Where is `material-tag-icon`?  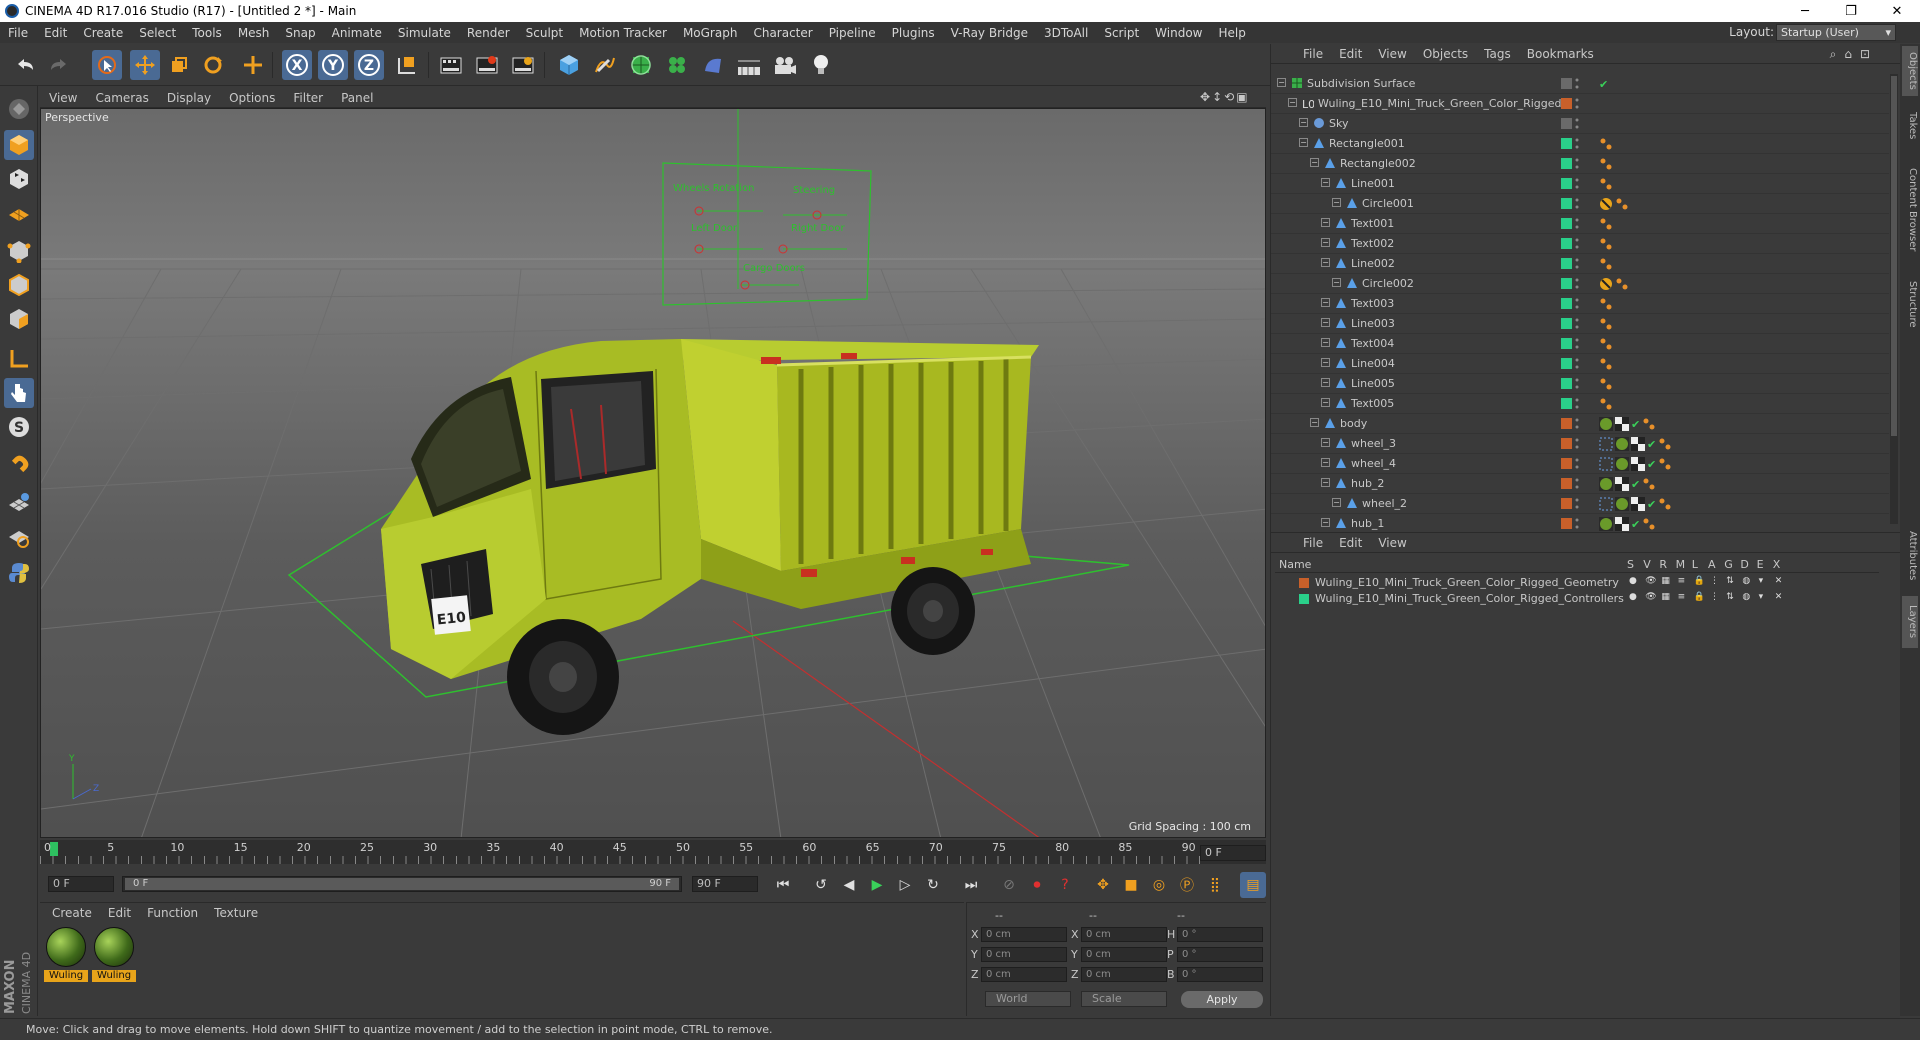
material-tag-icon is located at coordinates (1606, 524).